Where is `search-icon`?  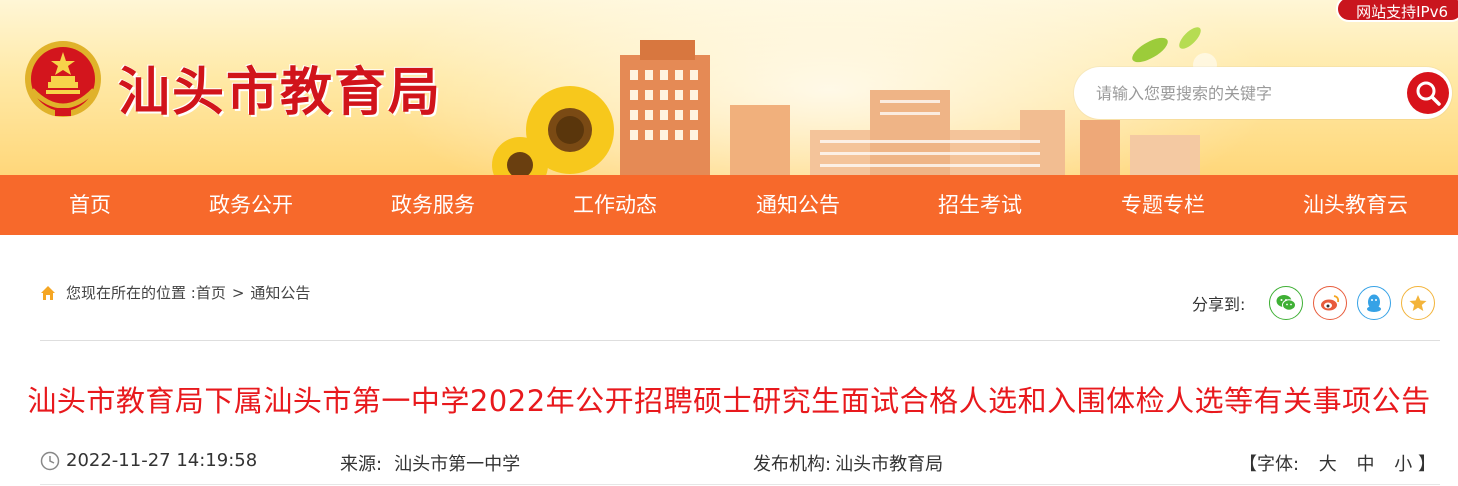 search-icon is located at coordinates (1428, 93).